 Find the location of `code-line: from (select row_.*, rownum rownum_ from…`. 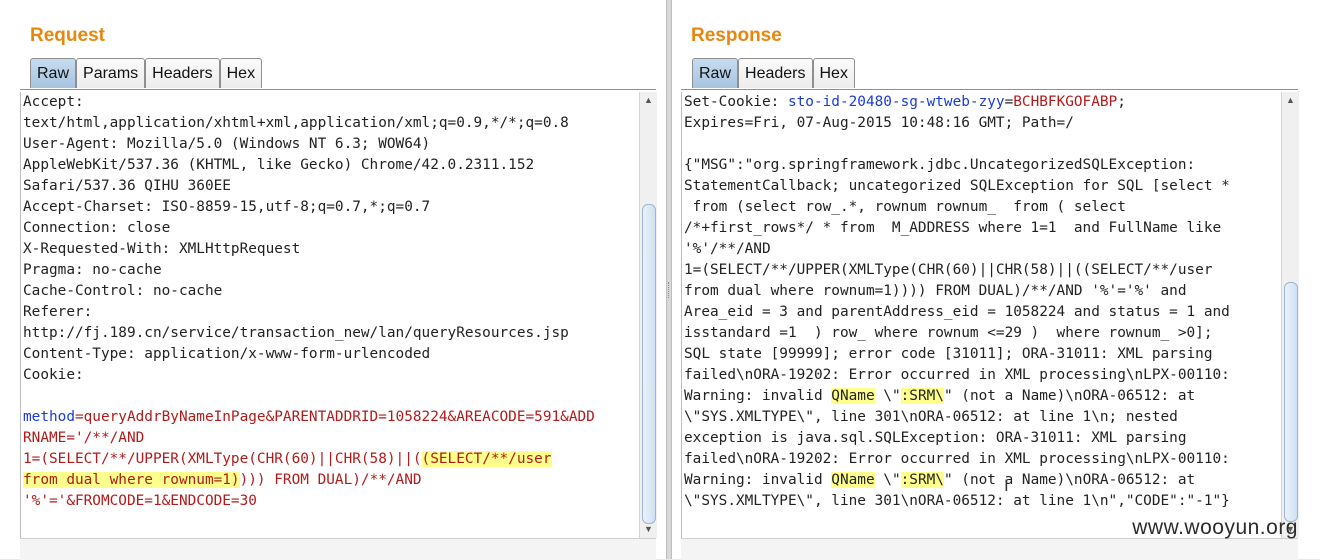

code-line: from (select row_.*, rownum rownum_ from… is located at coordinates (905, 207).